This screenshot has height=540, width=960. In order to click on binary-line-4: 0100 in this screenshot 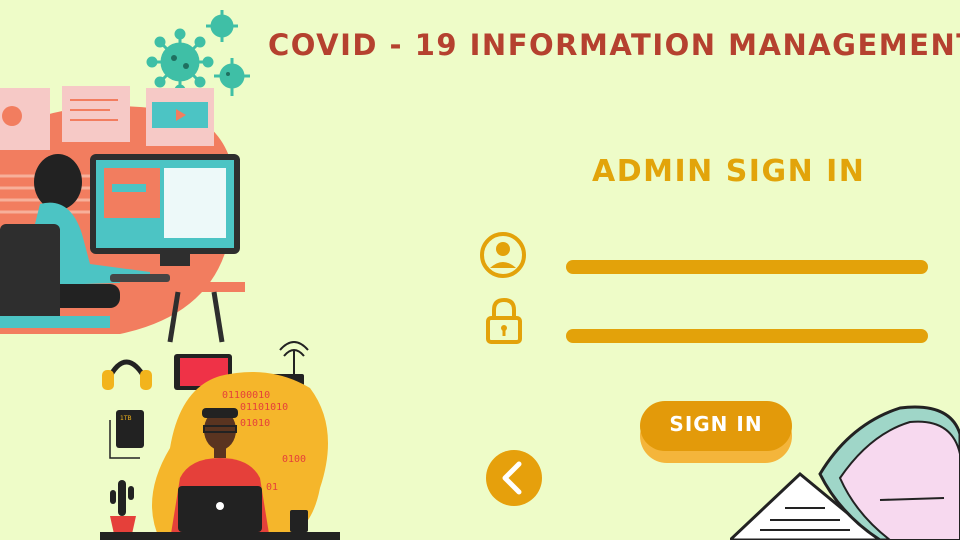, I will do `click(294, 459)`.